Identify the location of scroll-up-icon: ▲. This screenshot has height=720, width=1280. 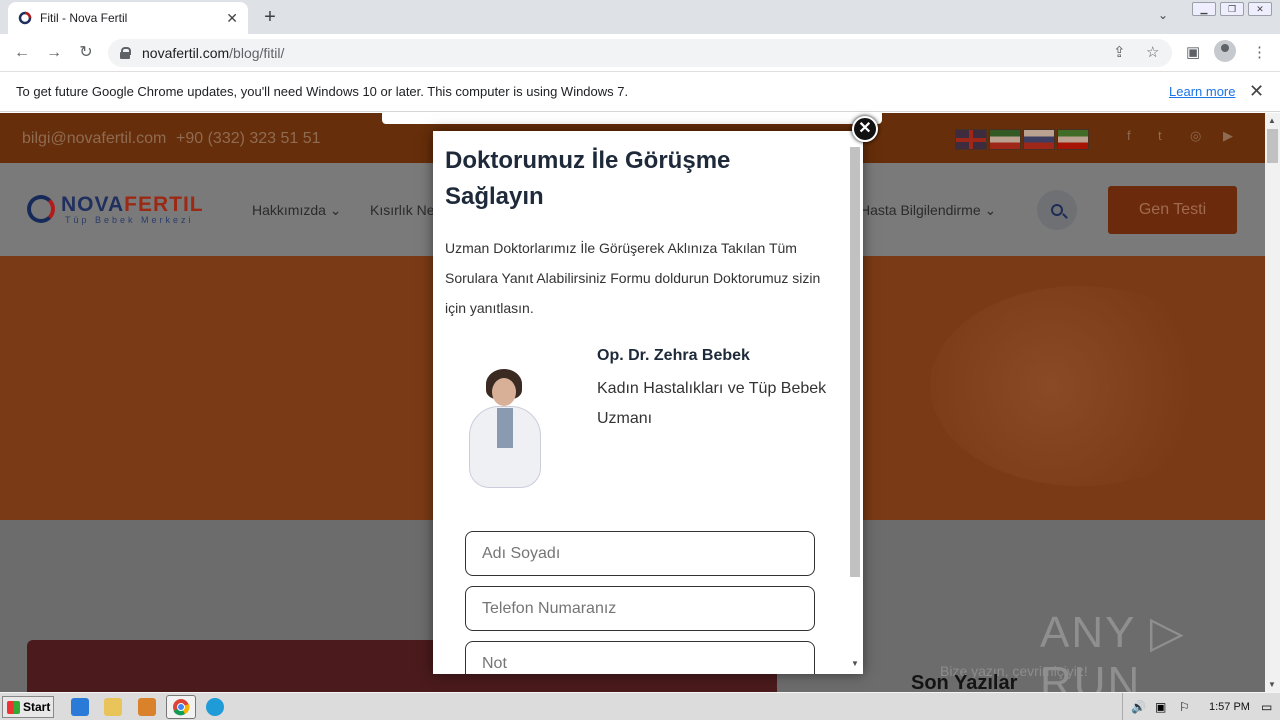
(1272, 120).